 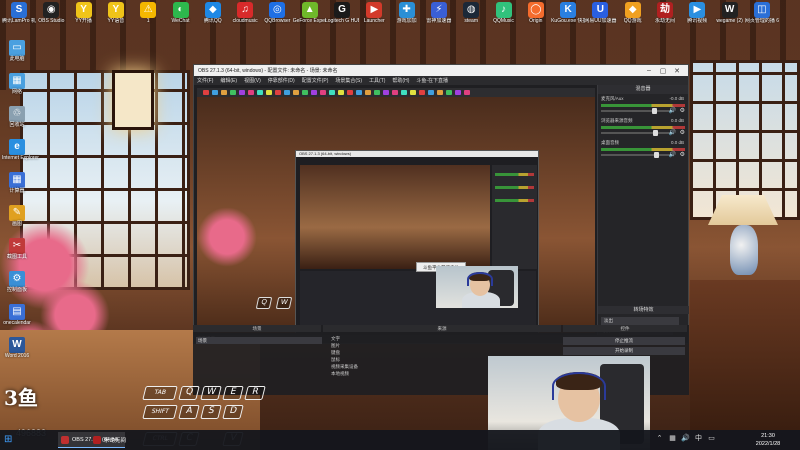 What do you see at coordinates (536, 13) in the screenshot?
I see `desktop-shortcut: ◯ Origin` at bounding box center [536, 13].